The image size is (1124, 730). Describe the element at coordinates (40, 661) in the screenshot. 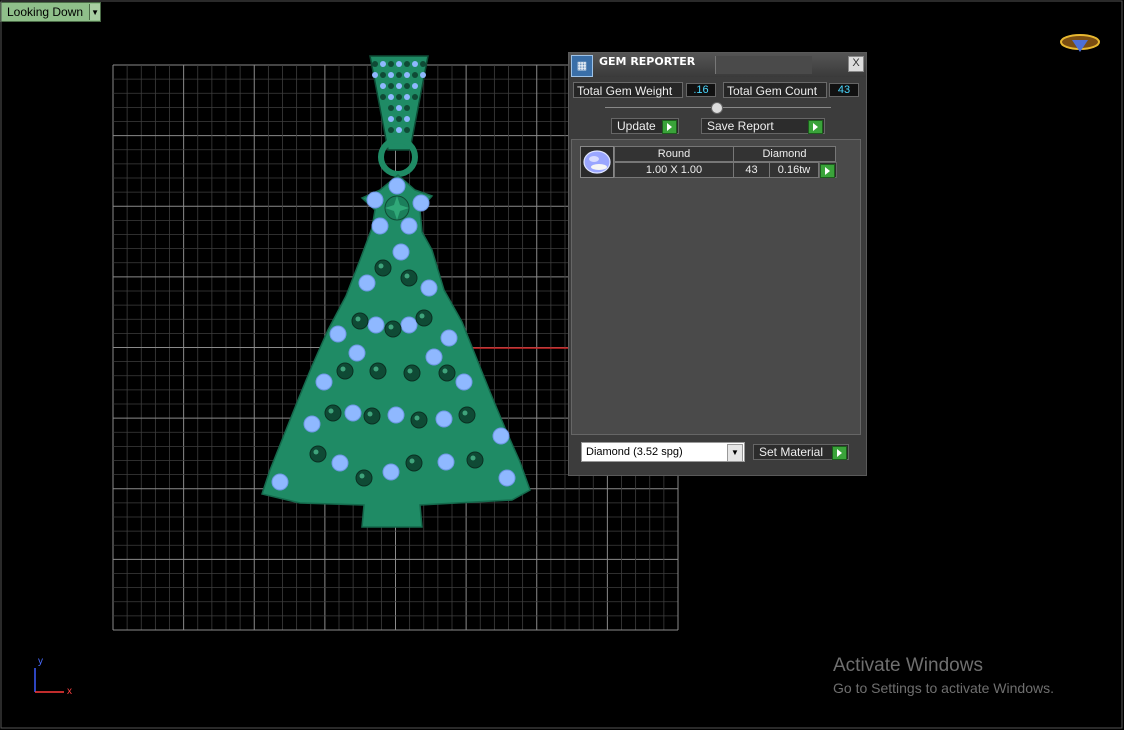

I see `axis-y-label: y` at that location.